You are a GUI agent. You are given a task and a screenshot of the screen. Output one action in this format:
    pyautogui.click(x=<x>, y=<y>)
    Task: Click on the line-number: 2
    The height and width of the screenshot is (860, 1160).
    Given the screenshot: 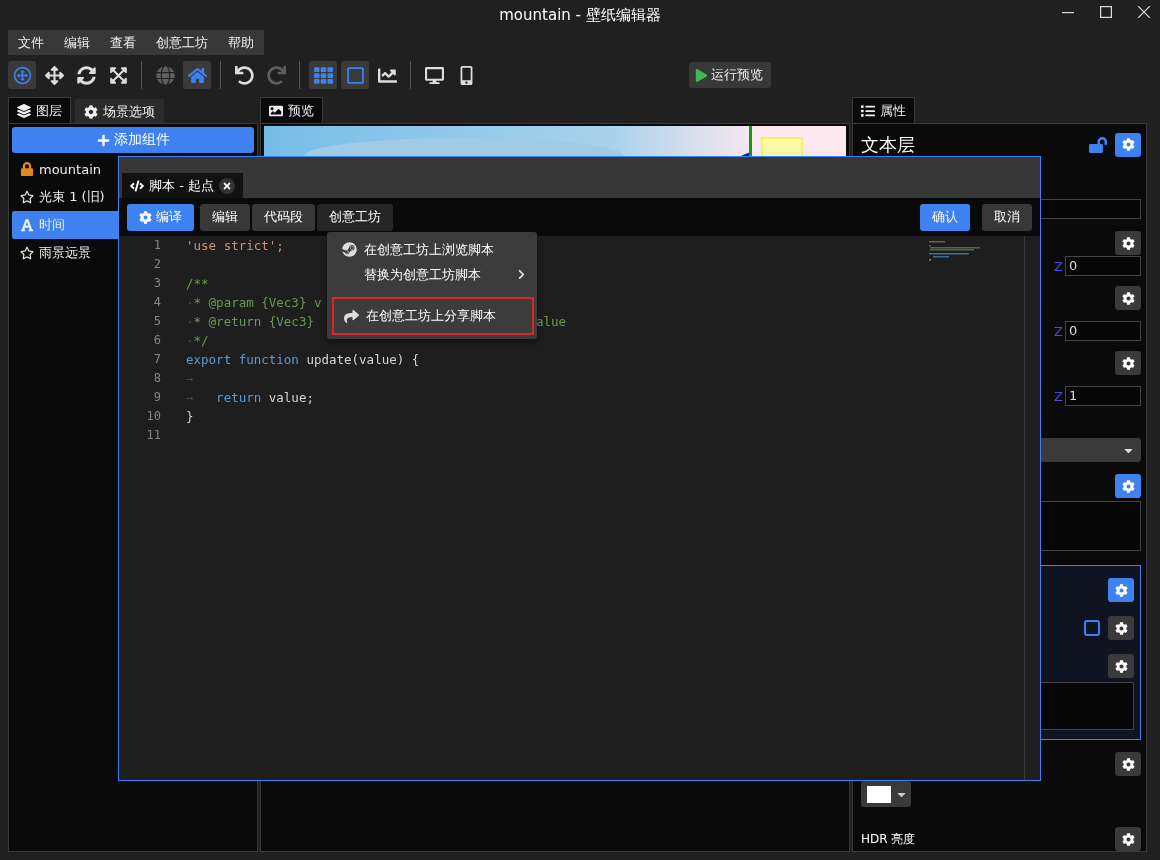 What is the action you would take?
    pyautogui.click(x=156, y=264)
    